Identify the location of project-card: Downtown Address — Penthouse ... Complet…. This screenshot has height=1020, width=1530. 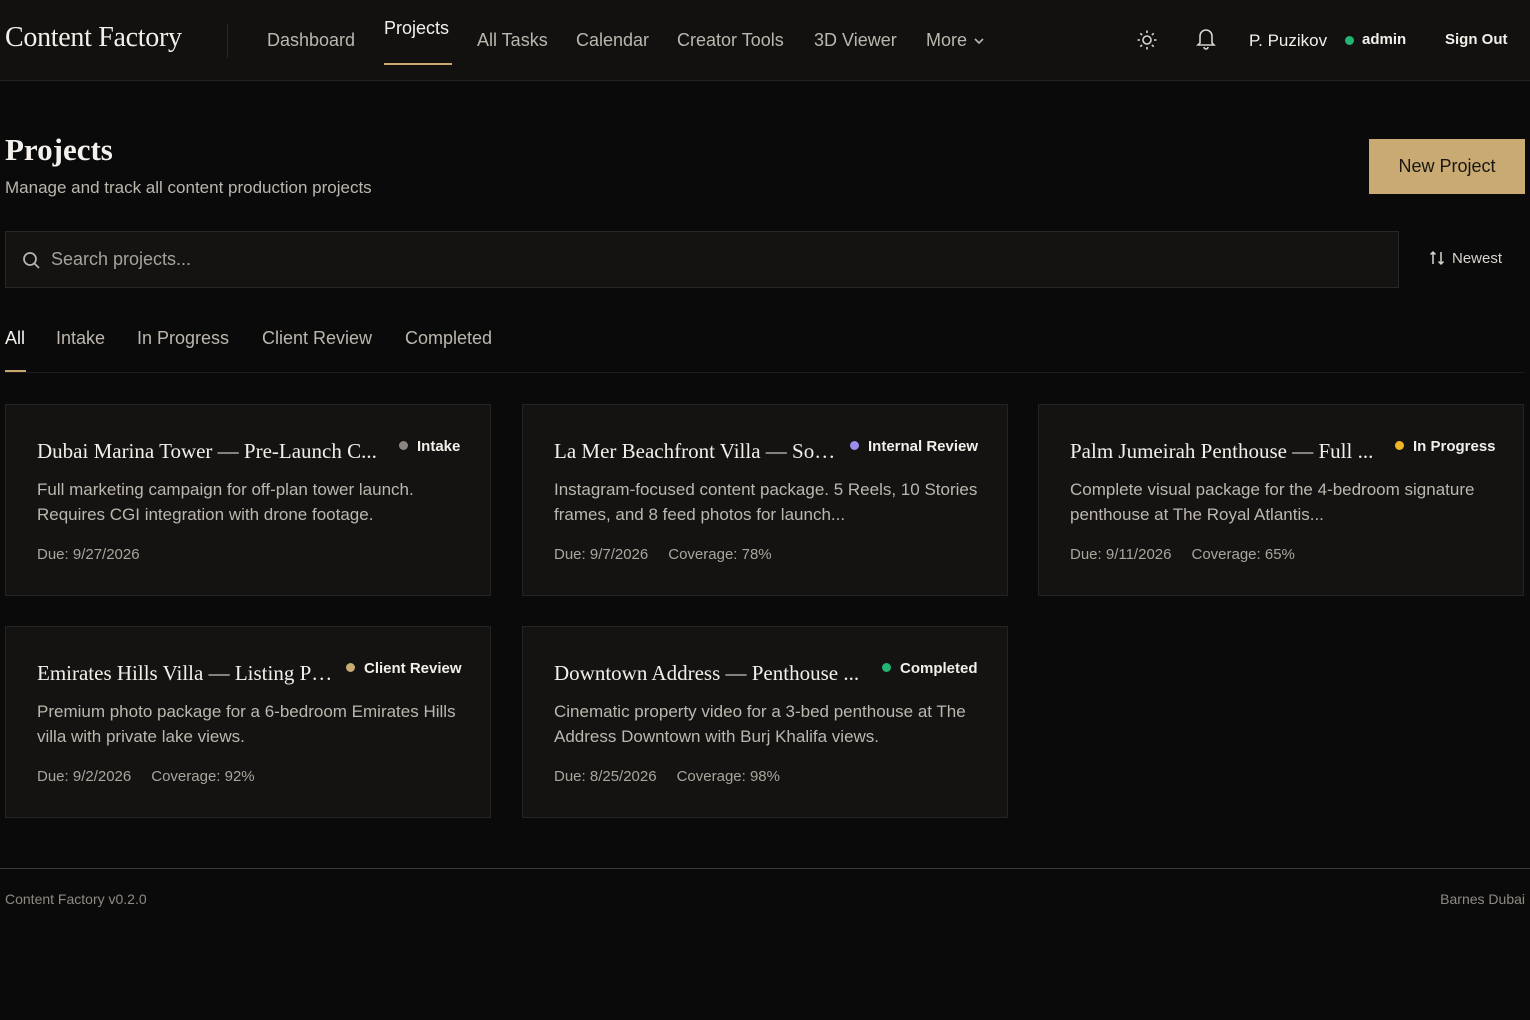
(765, 722).